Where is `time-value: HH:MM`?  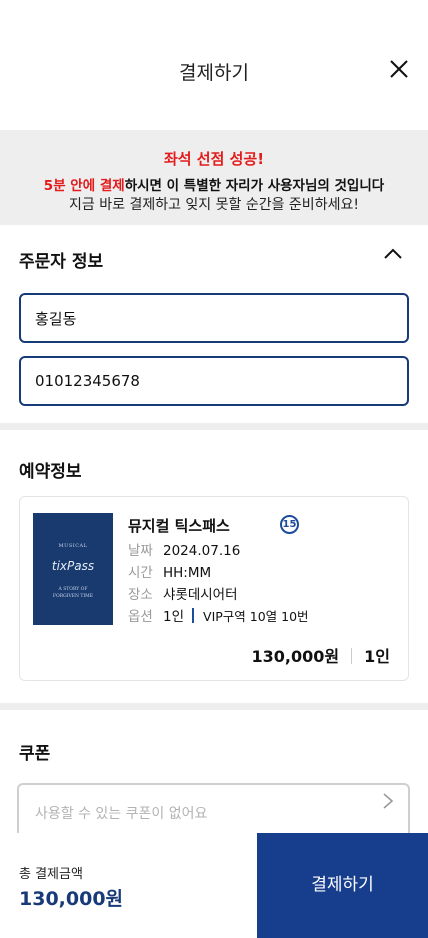
time-value: HH:MM is located at coordinates (187, 573).